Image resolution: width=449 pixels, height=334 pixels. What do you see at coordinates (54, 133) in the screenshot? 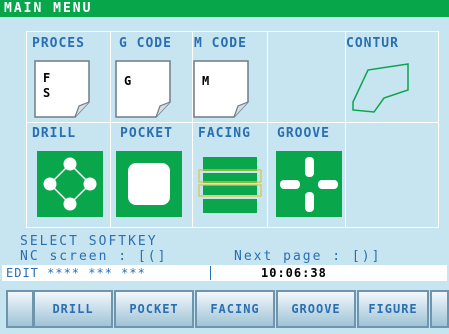
I see `menu-label-drill: DRILL` at bounding box center [54, 133].